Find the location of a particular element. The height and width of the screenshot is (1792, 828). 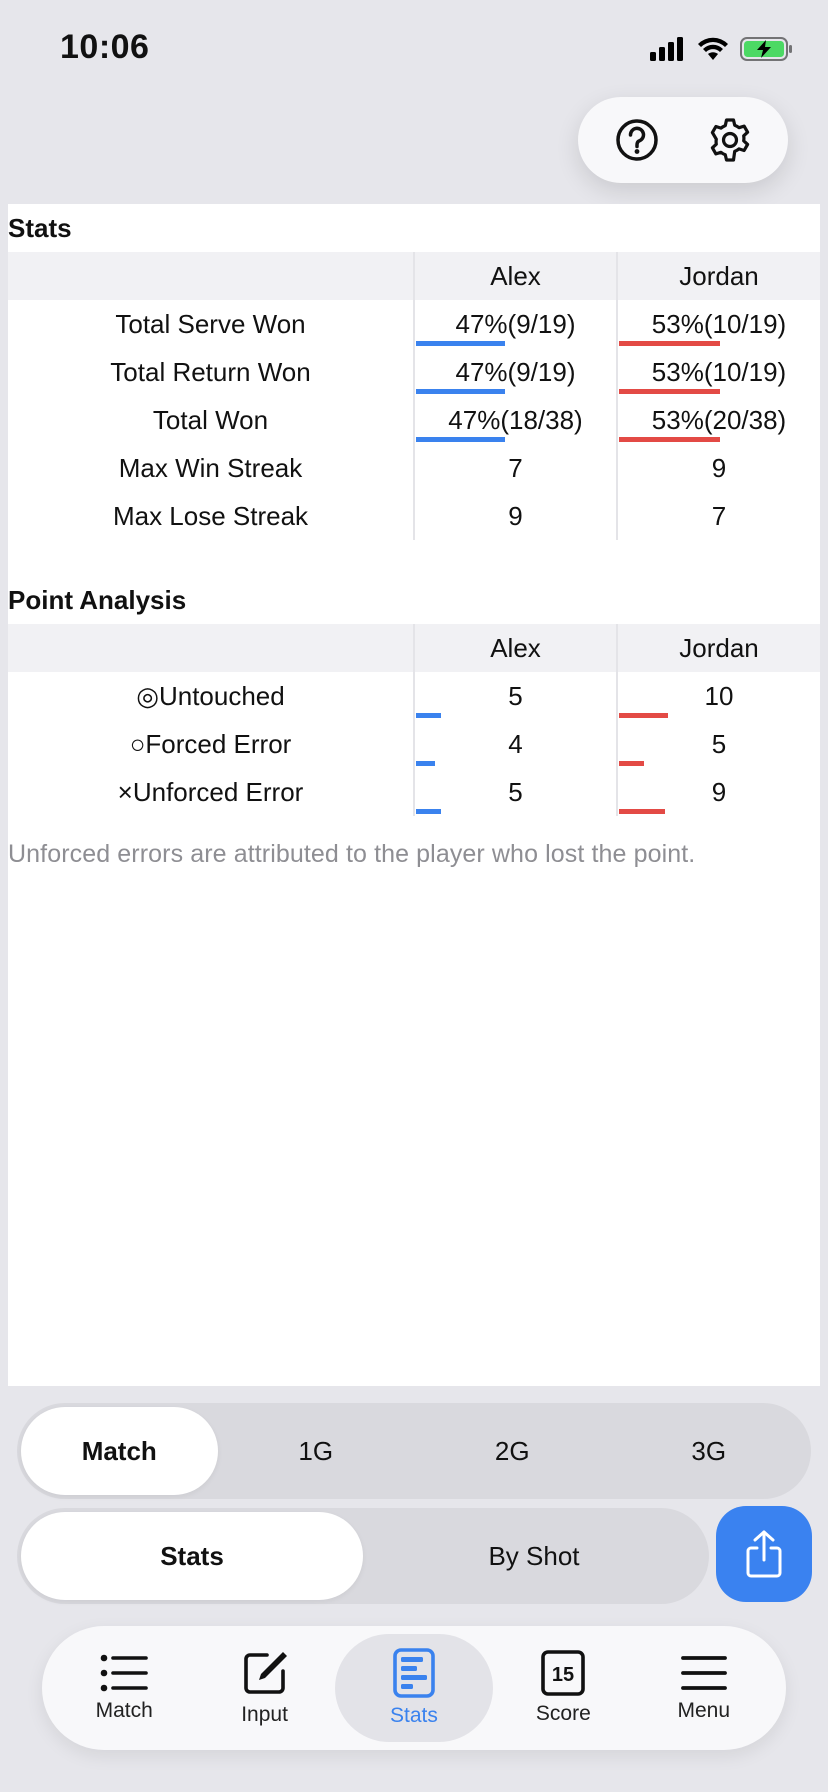

tab-bar: Match Input Stats 15 Score Menu is located at coordinates (414, 1688).